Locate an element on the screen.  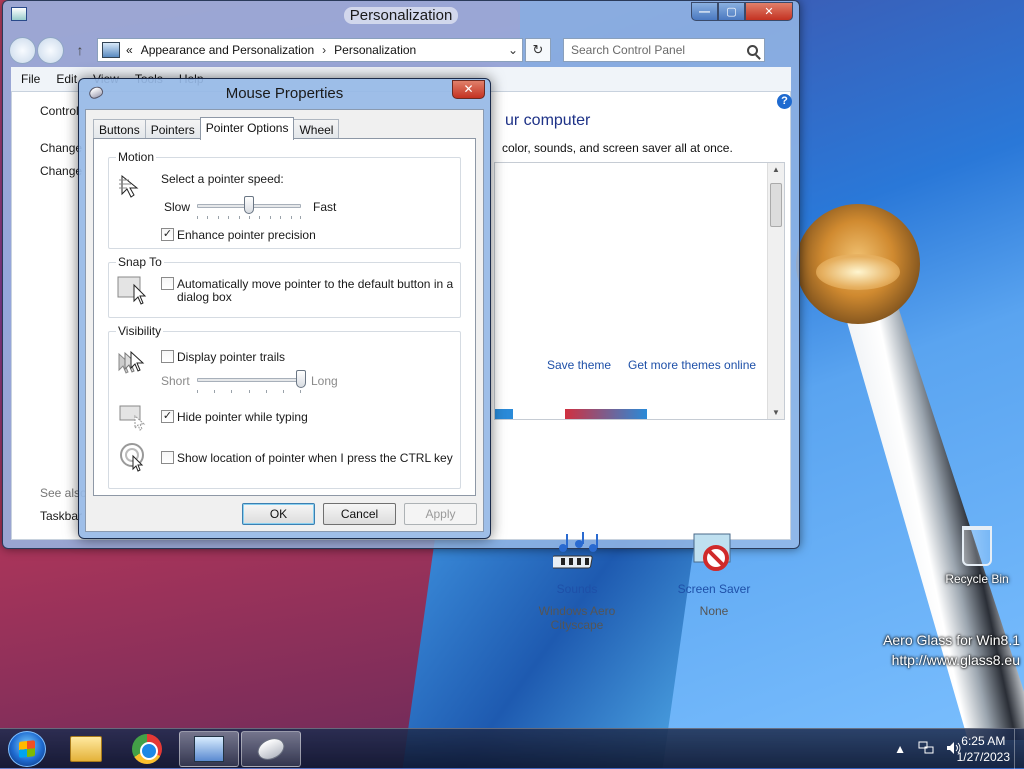
get-more-themes-link: Get more themes online is located at coordinates (692, 365).